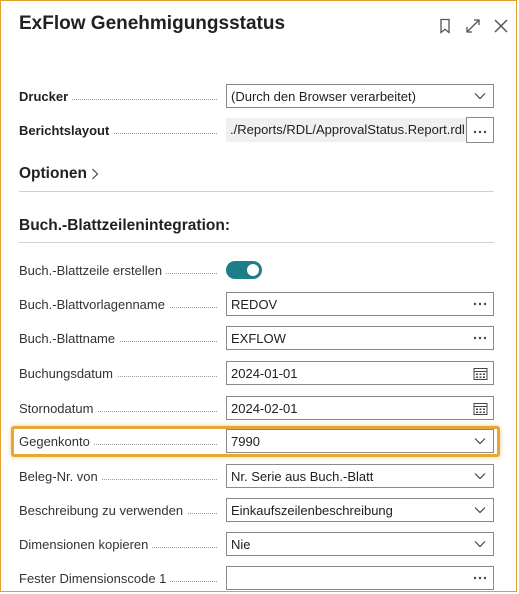 The height and width of the screenshot is (594, 519). I want to click on batch-name-label: Buch.-Blattname, so click(122, 339).